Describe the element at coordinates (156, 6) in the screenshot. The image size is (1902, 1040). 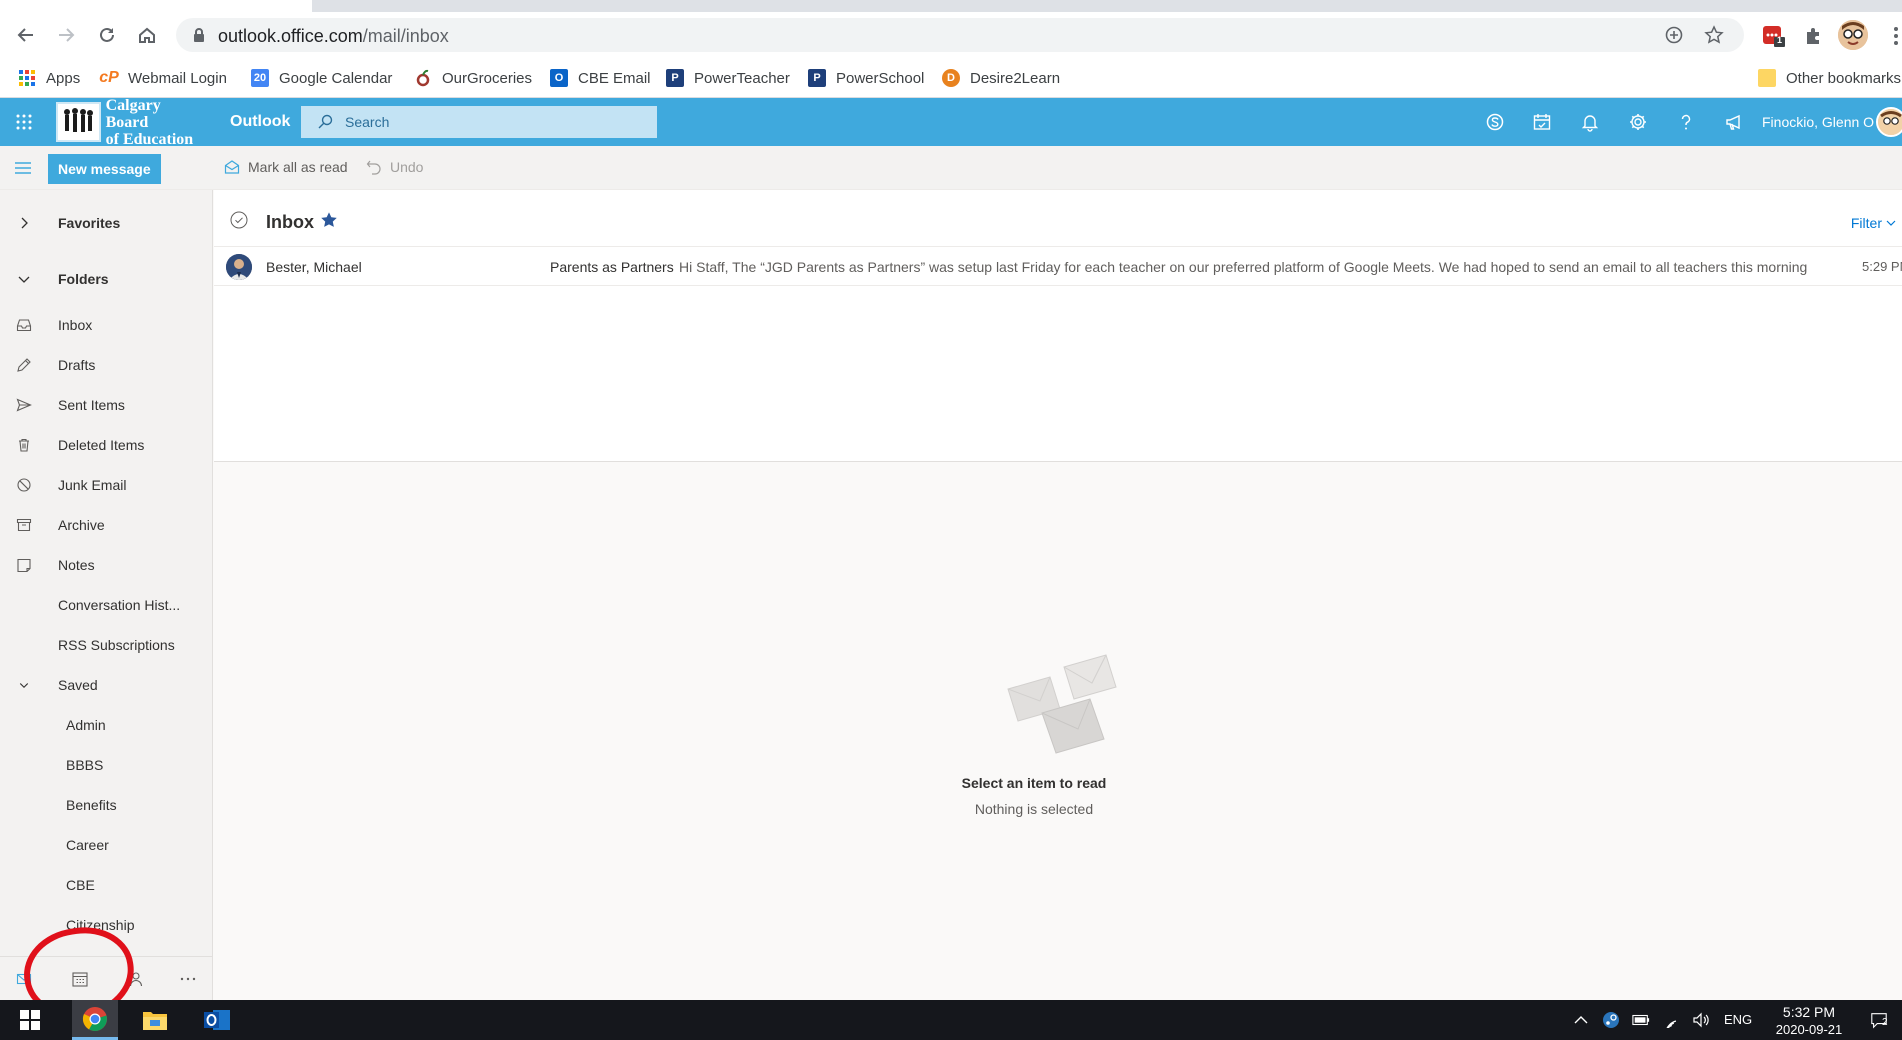
I see `active-tab` at that location.